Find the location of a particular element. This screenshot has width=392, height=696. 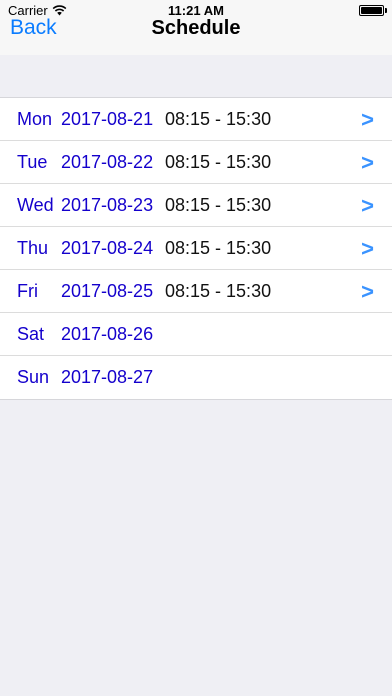

schedule-row-sun: Sun 2017-08-27 is located at coordinates (196, 377).